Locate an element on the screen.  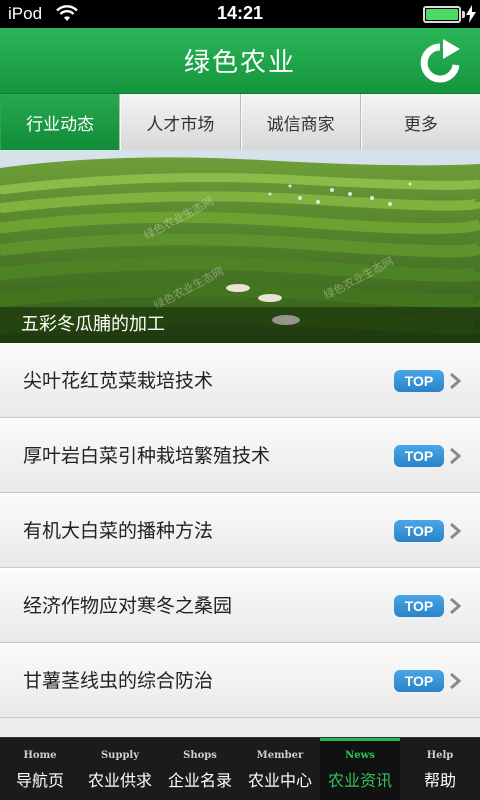
banner-caption: 五彩冬瓜脯的加工 is located at coordinates (240, 325).